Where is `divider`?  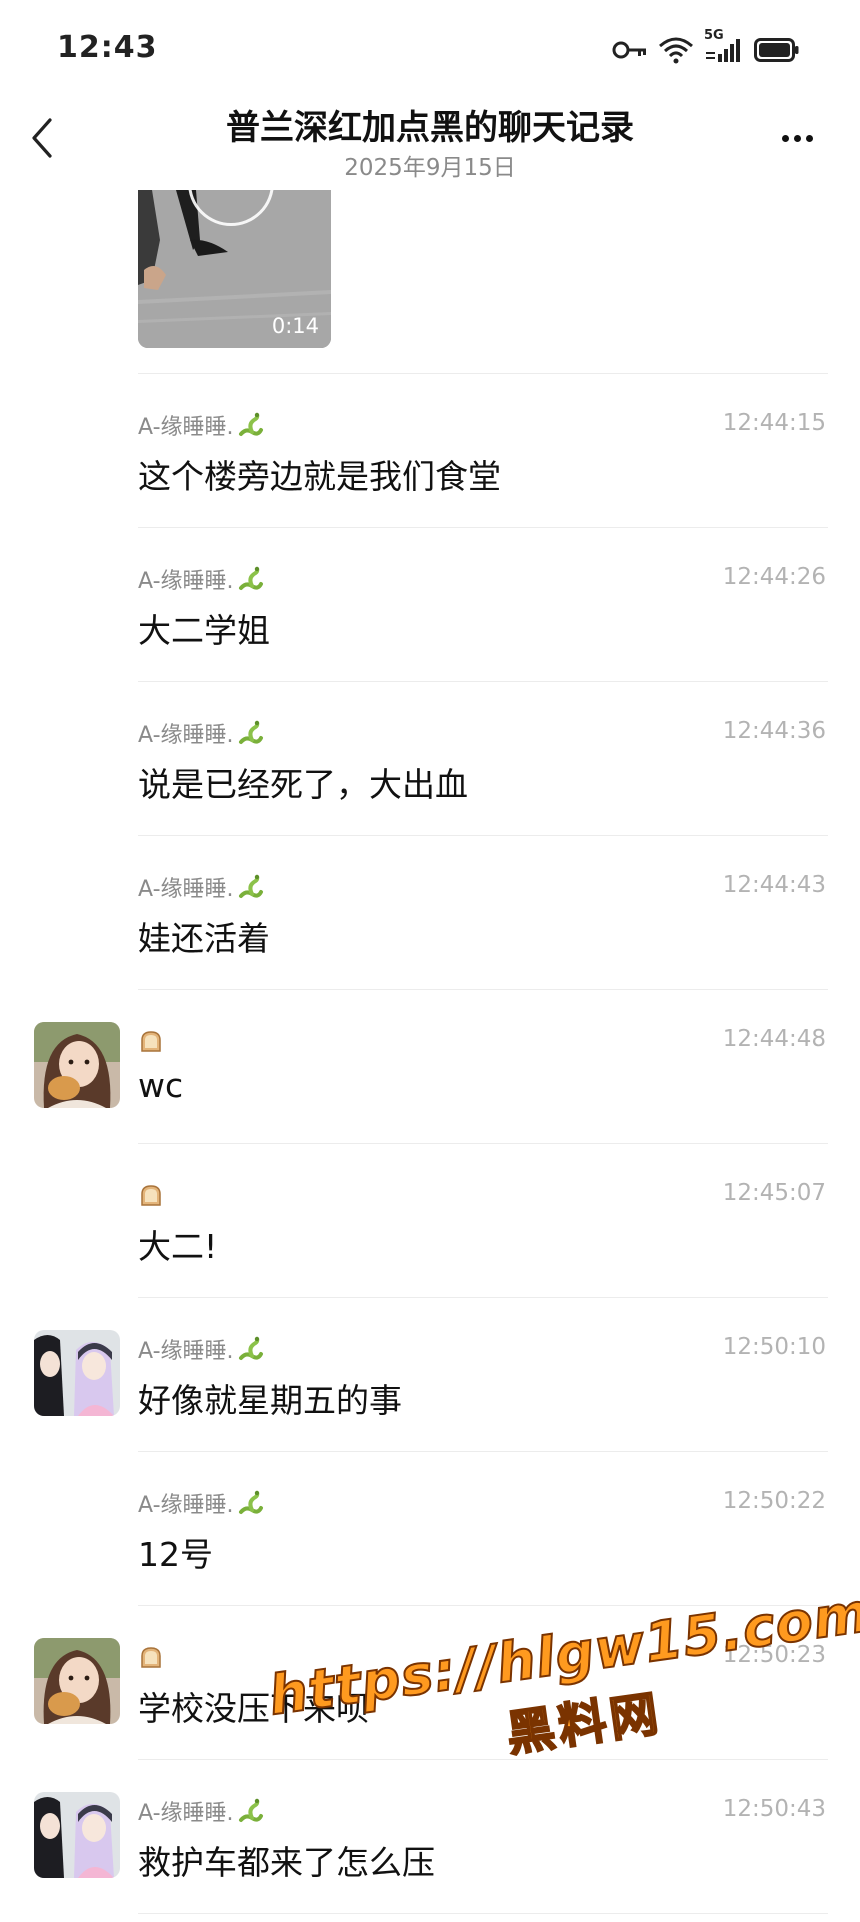 divider is located at coordinates (483, 1913).